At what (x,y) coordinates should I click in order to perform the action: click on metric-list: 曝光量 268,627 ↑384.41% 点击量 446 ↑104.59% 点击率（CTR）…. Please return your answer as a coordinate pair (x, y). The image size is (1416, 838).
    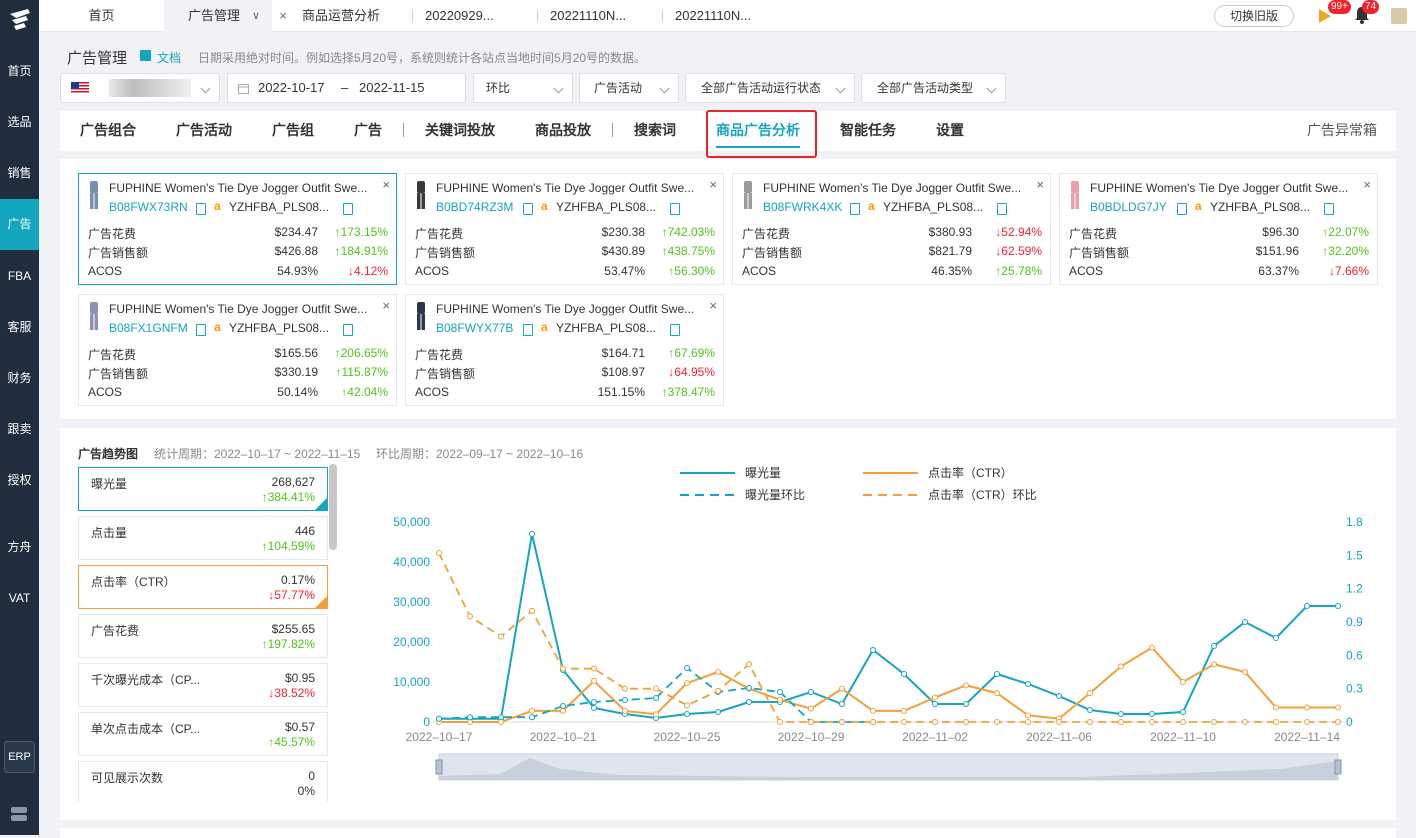
    Looking at the image, I should click on (204, 634).